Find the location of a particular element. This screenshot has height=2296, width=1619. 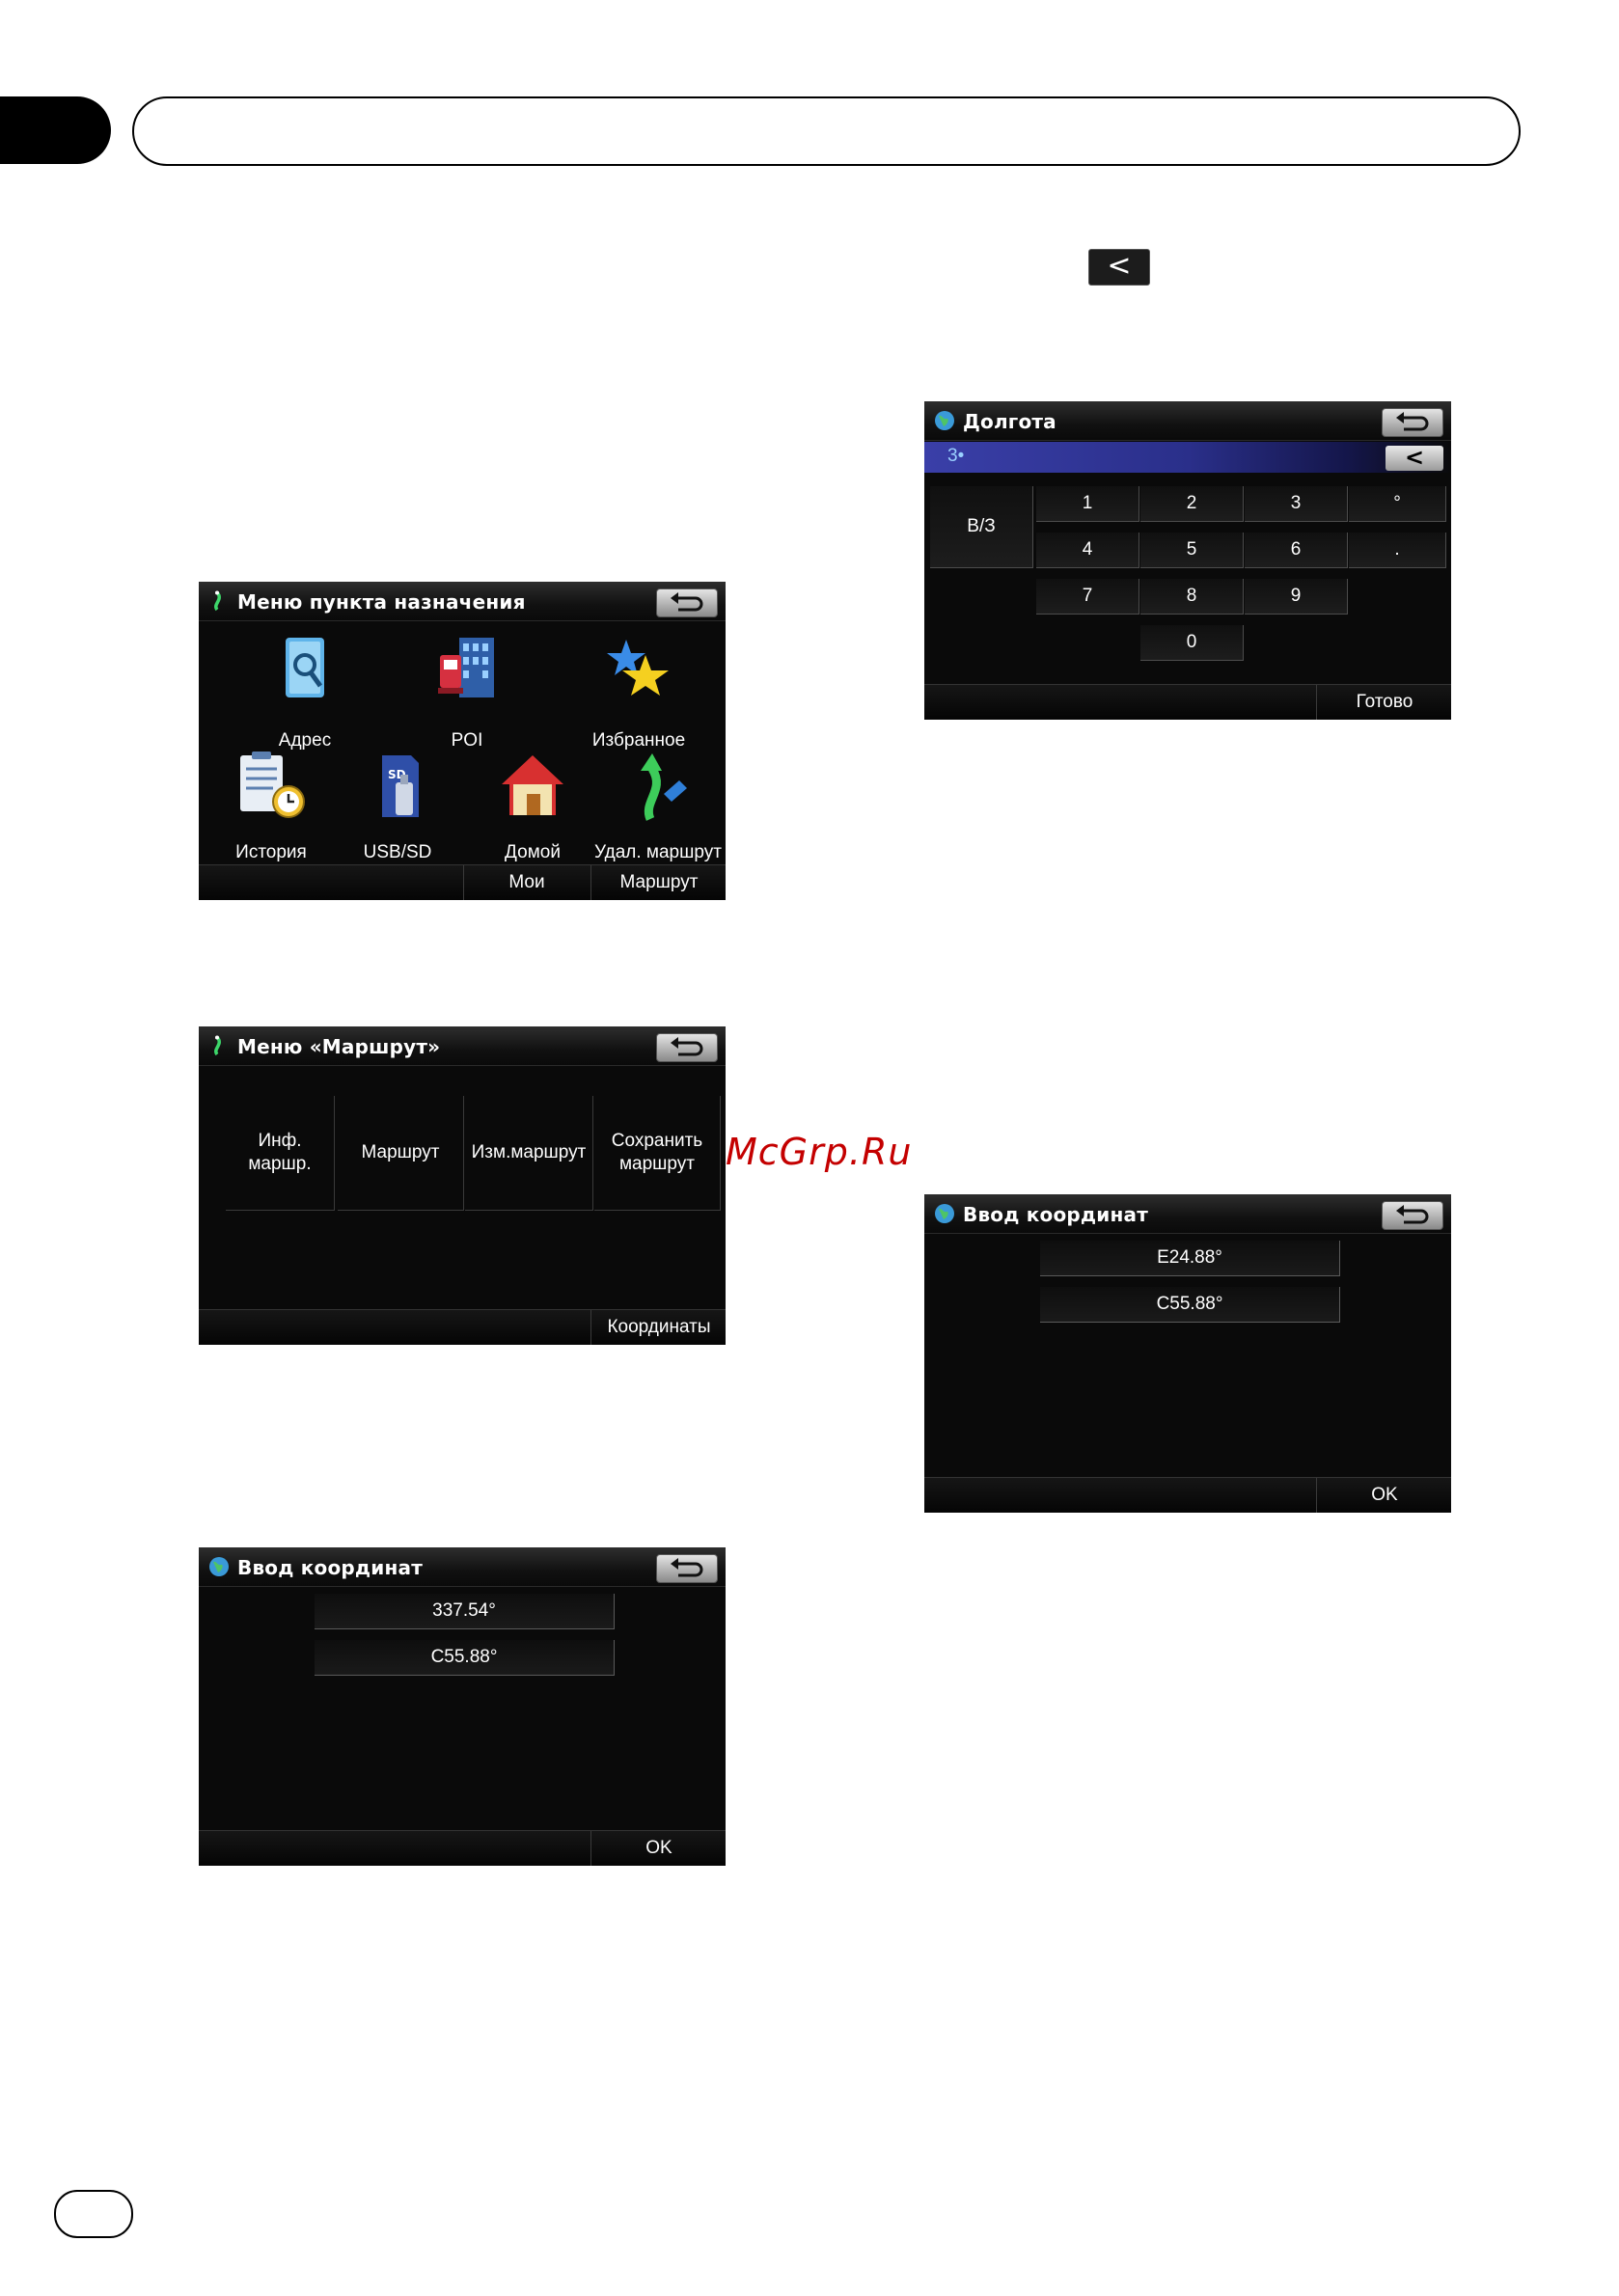

item-label: История is located at coordinates (271, 852).